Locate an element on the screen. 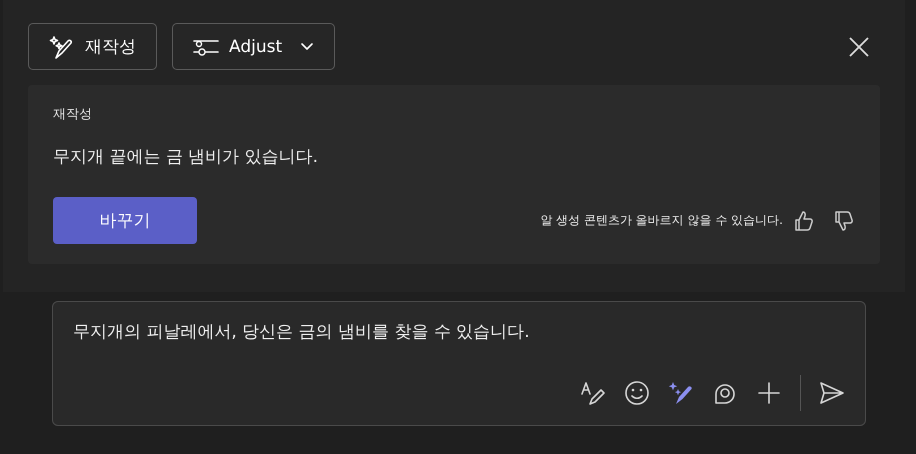  thumbs-up-button is located at coordinates (804, 221).